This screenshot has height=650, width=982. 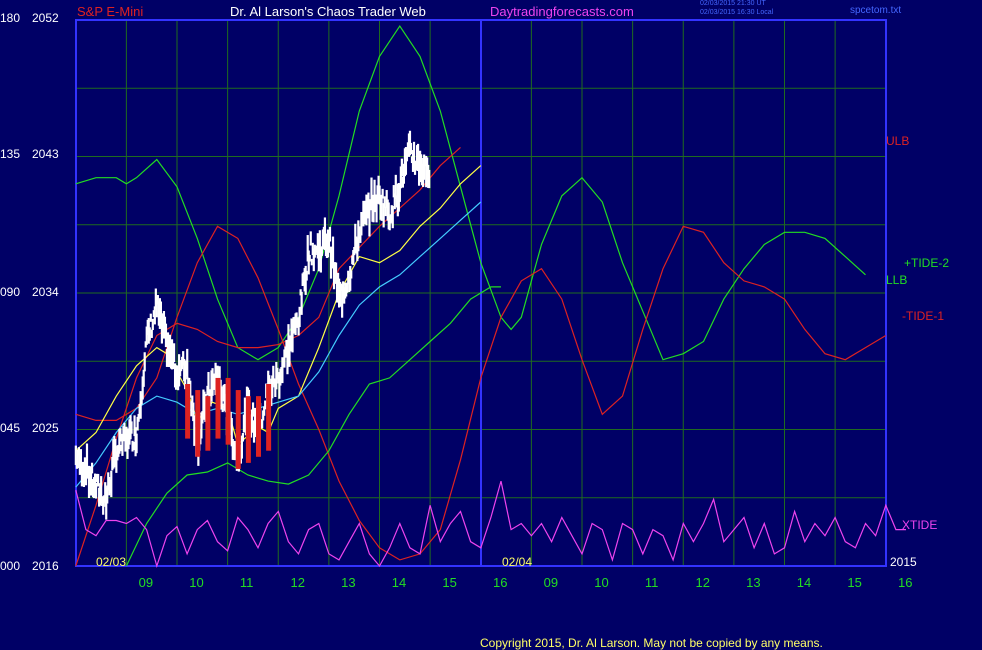 I want to click on year-label: 2015, so click(x=903, y=562).